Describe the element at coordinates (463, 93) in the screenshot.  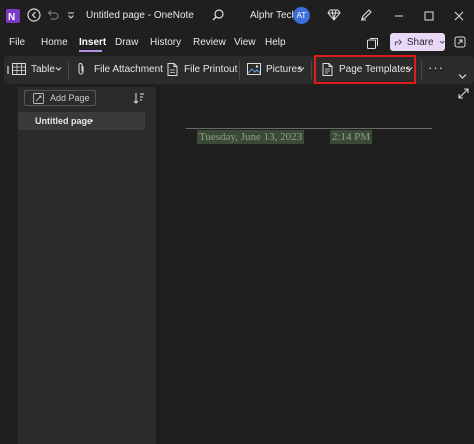
I see `expand-canvas-icon` at that location.